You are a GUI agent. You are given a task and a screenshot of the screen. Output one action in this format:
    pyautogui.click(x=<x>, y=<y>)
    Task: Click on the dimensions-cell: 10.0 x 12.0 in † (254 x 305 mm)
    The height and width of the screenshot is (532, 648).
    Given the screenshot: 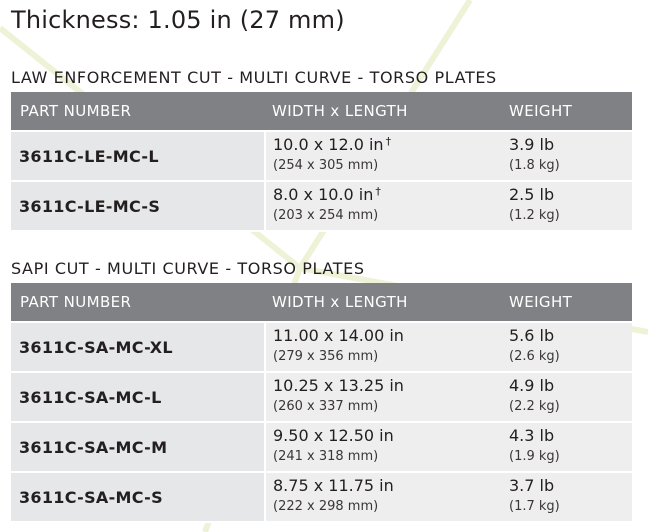 What is the action you would take?
    pyautogui.click(x=383, y=156)
    